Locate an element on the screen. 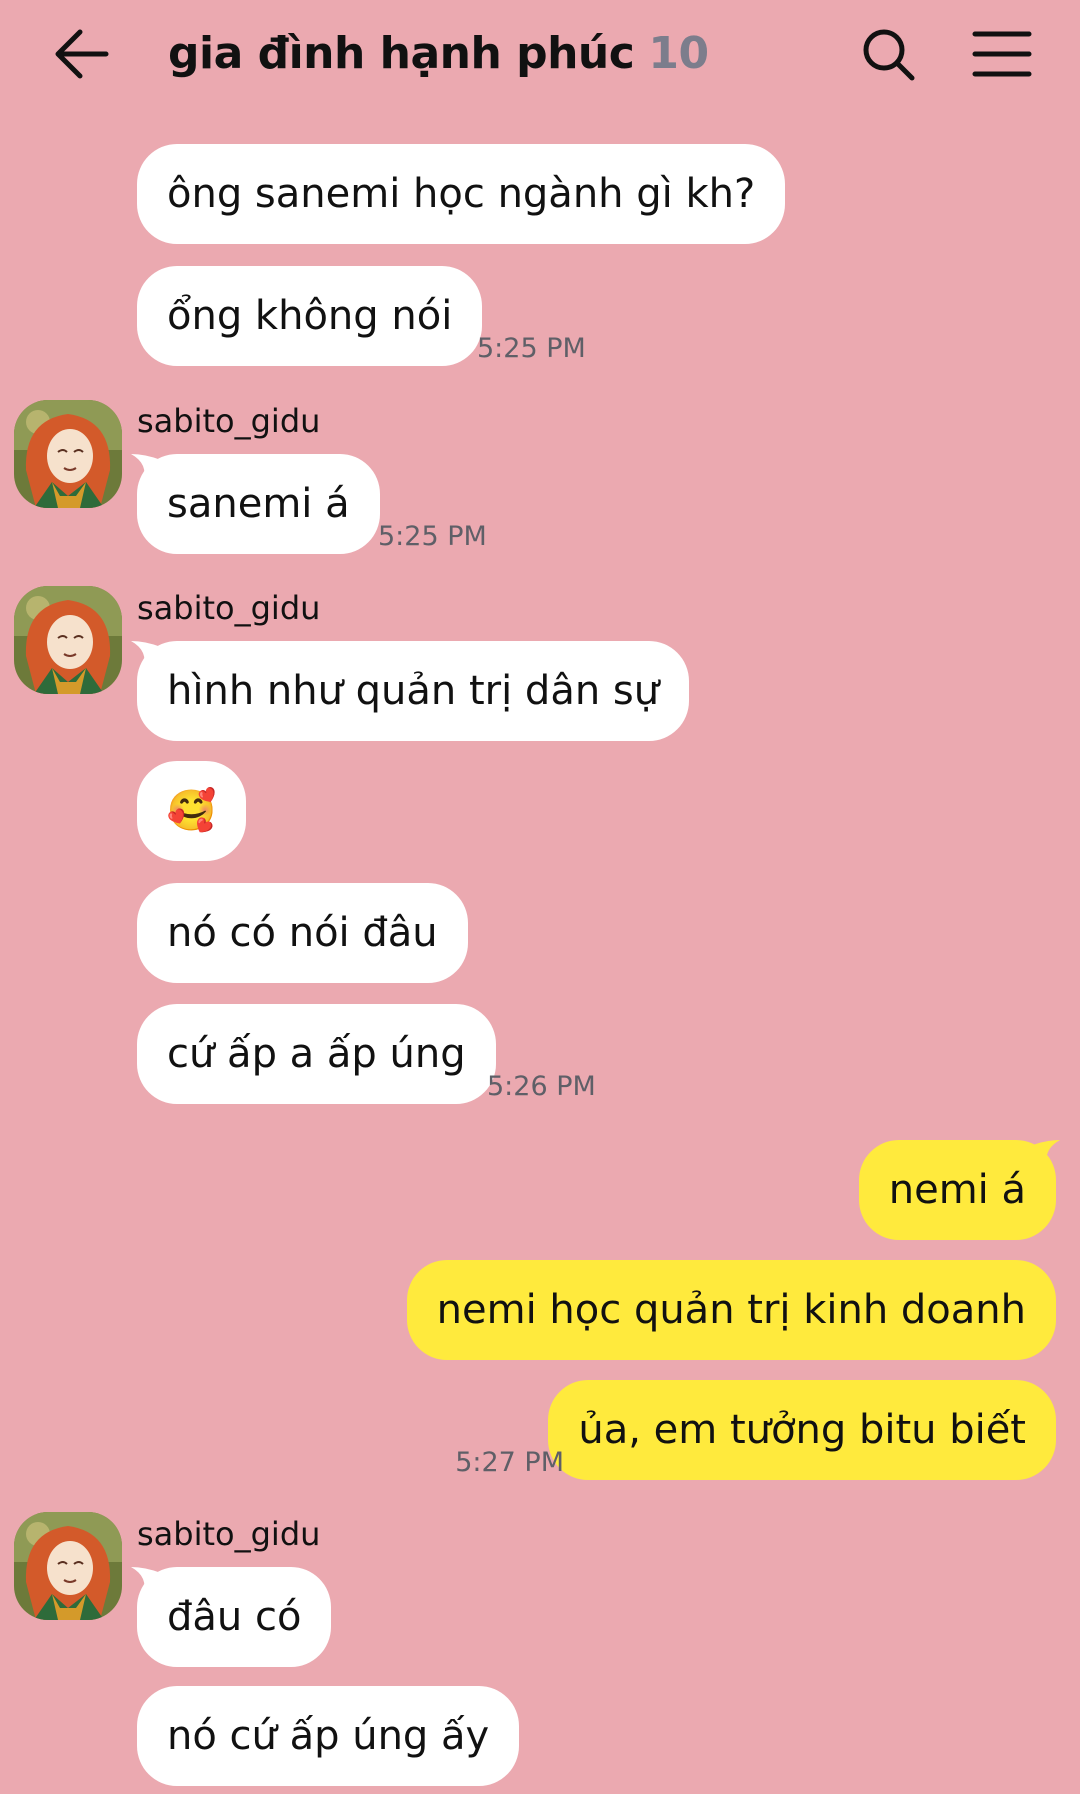 This screenshot has width=1080, height=1794. message-text: sanemi á is located at coordinates (258, 504).